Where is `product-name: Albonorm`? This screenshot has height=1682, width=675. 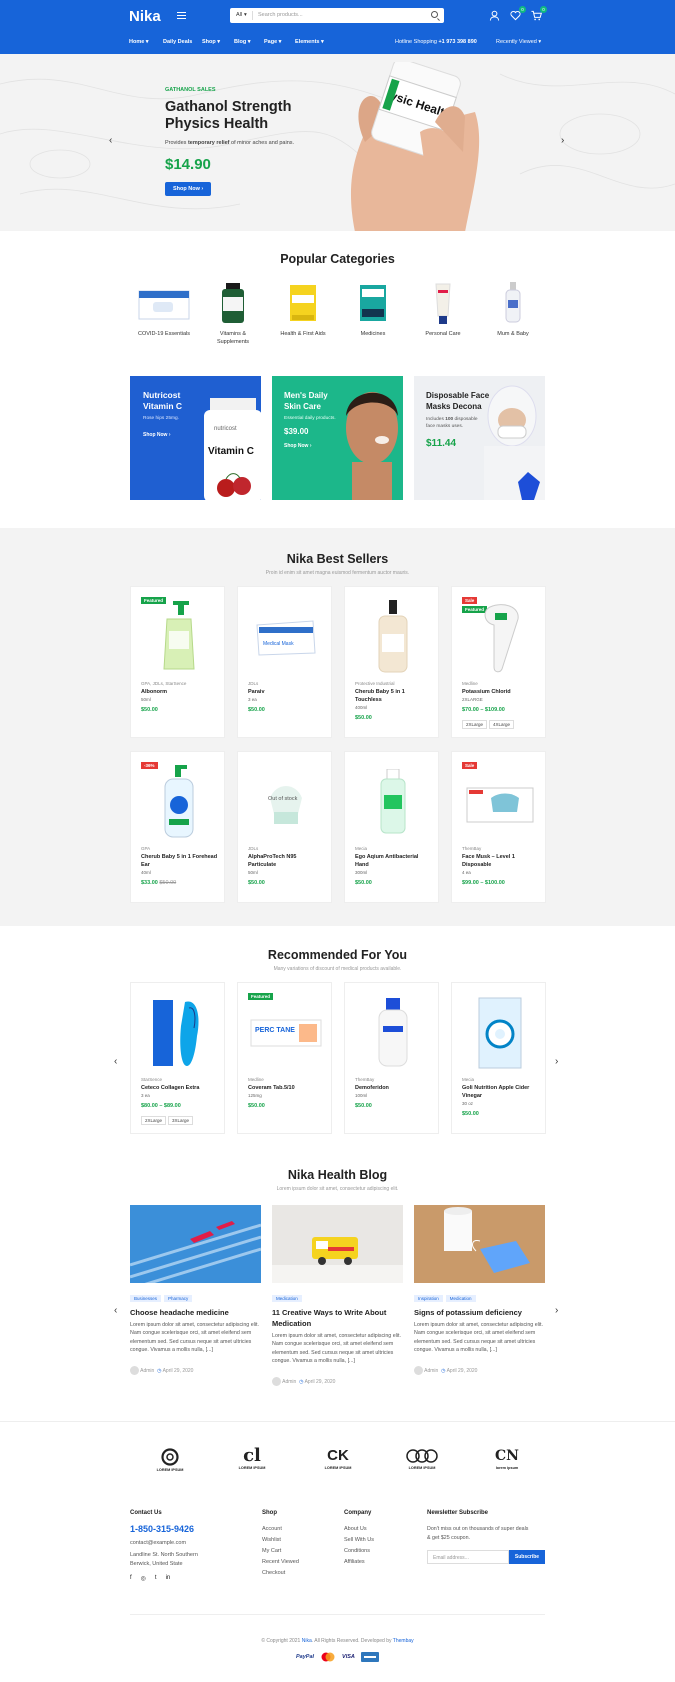 product-name: Albonorm is located at coordinates (180, 692).